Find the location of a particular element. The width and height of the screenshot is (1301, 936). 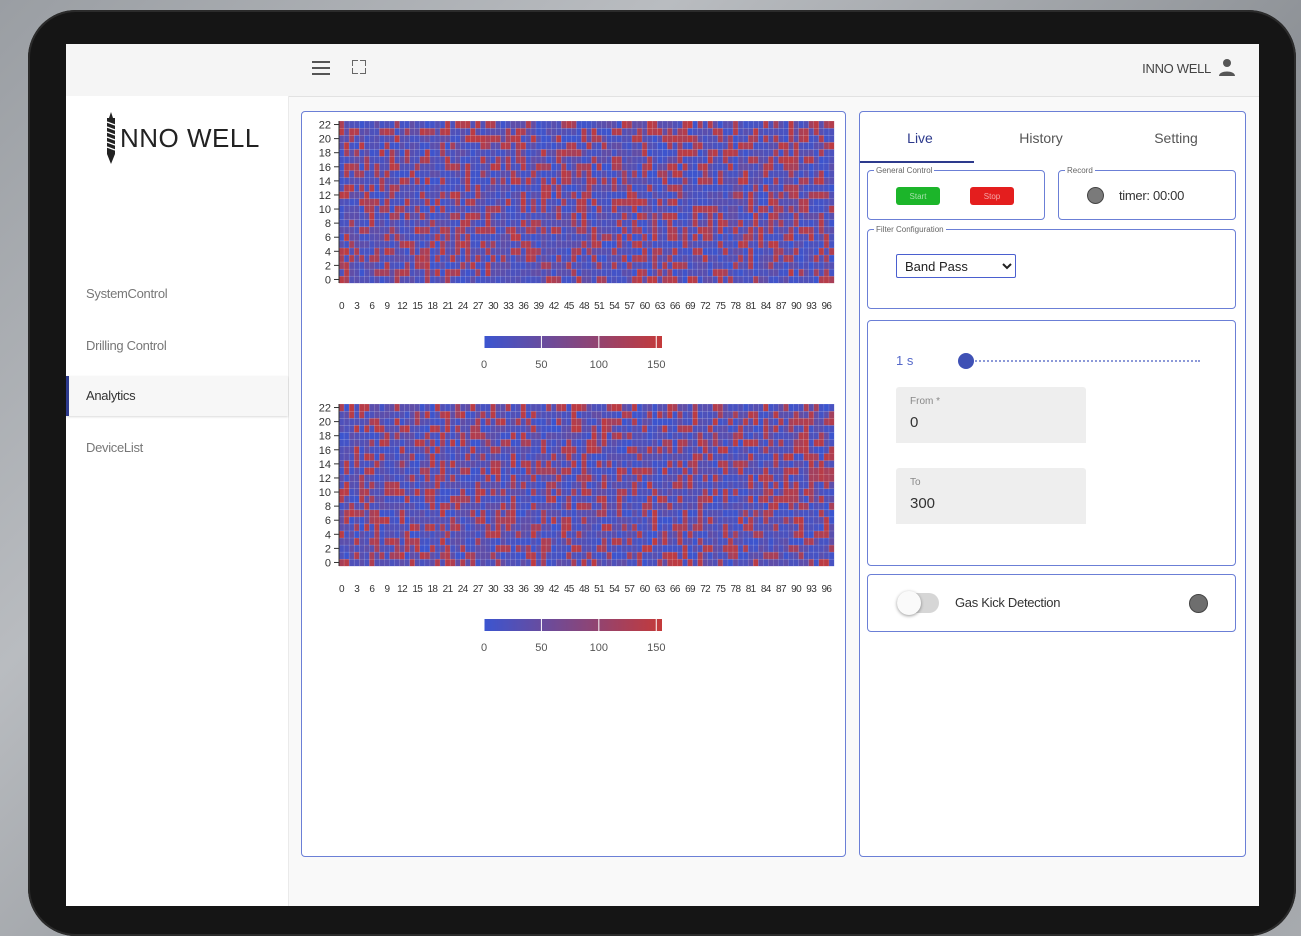

sidebar-item-analytics: Analytics is located at coordinates (177, 396).